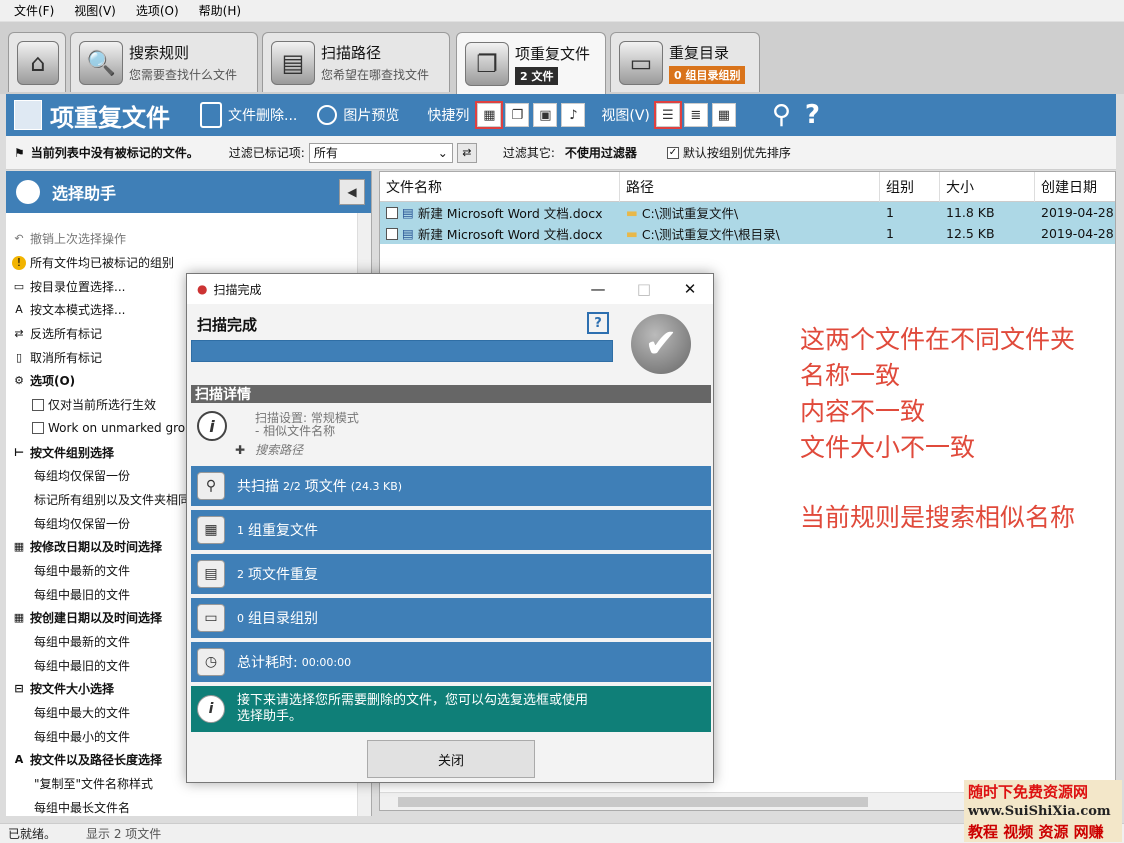 The height and width of the screenshot is (843, 1124). Describe the element at coordinates (269, 449) in the screenshot. I see `search-path-expander: ✚ 搜索路径` at that location.